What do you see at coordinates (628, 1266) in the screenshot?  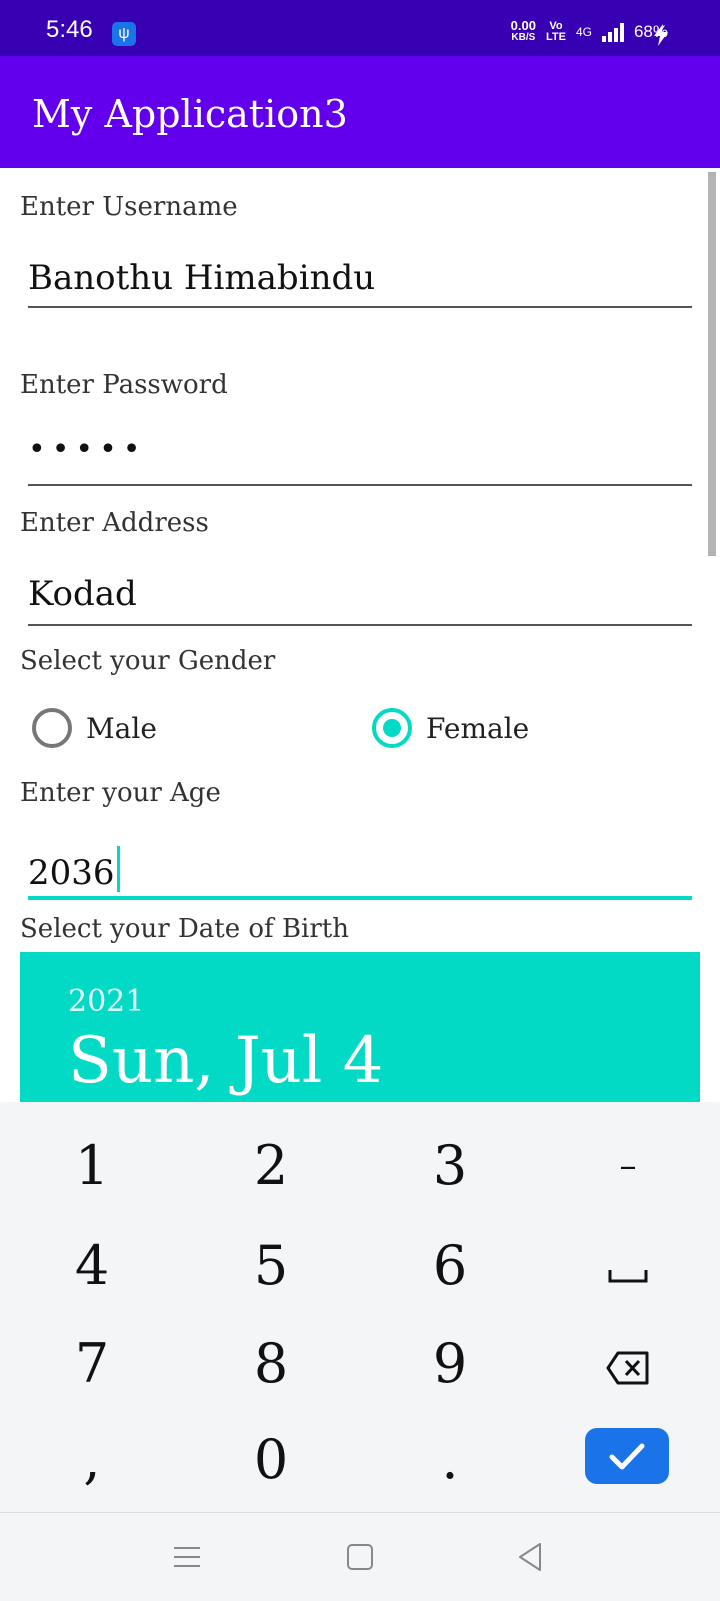 I see `key-space` at bounding box center [628, 1266].